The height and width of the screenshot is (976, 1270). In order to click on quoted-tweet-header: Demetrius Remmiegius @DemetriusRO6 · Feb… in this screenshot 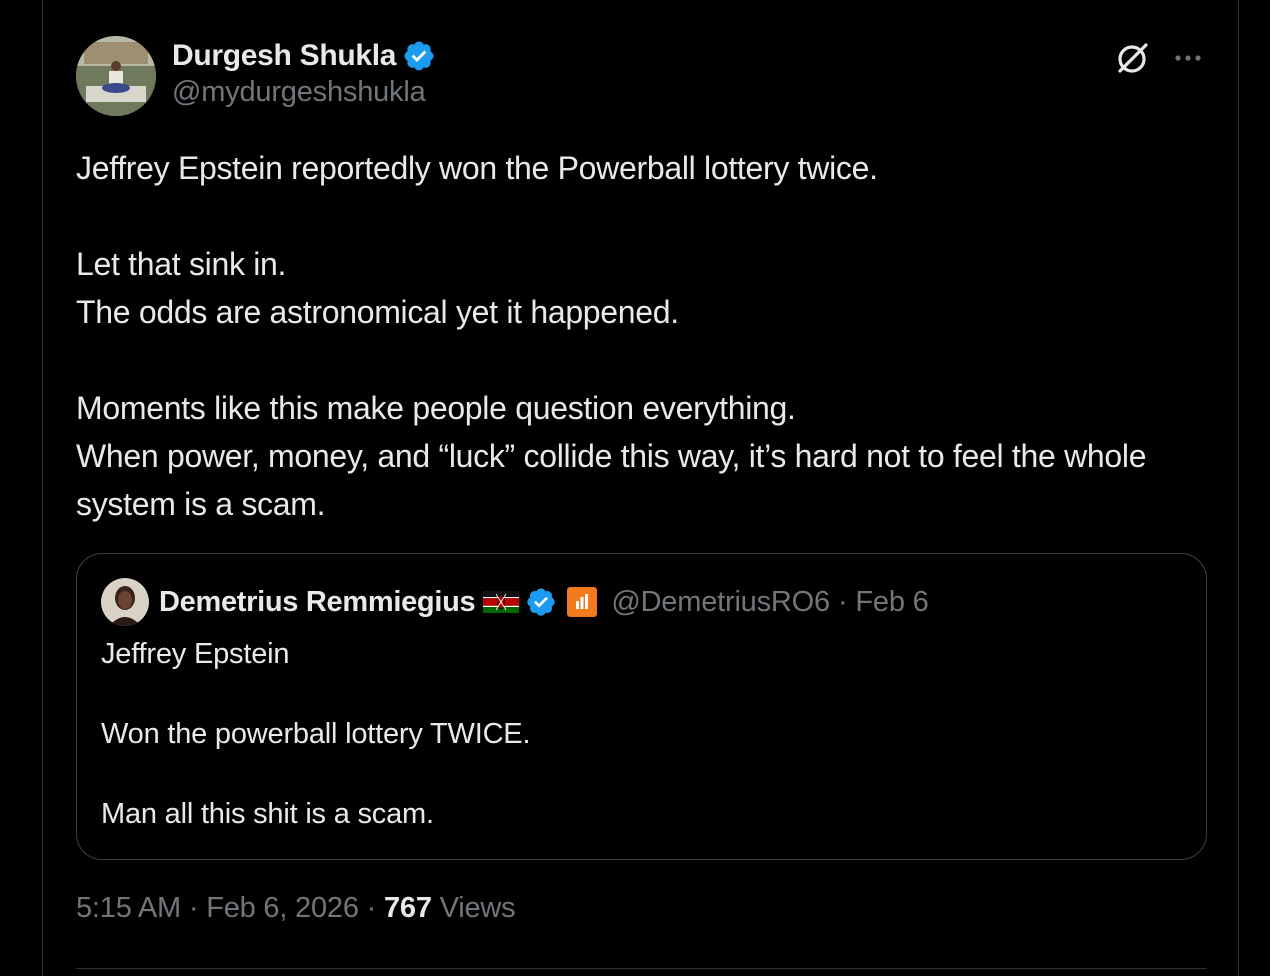, I will do `click(544, 602)`.